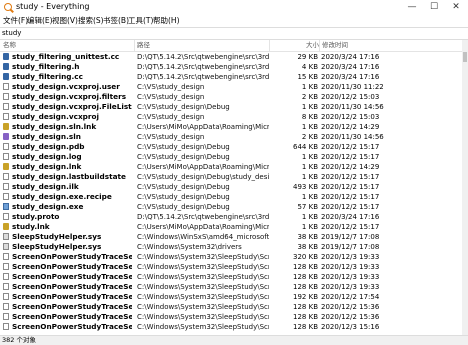  Describe the element at coordinates (143, 45) in the screenshot. I see `column-path-header: 路径` at that location.